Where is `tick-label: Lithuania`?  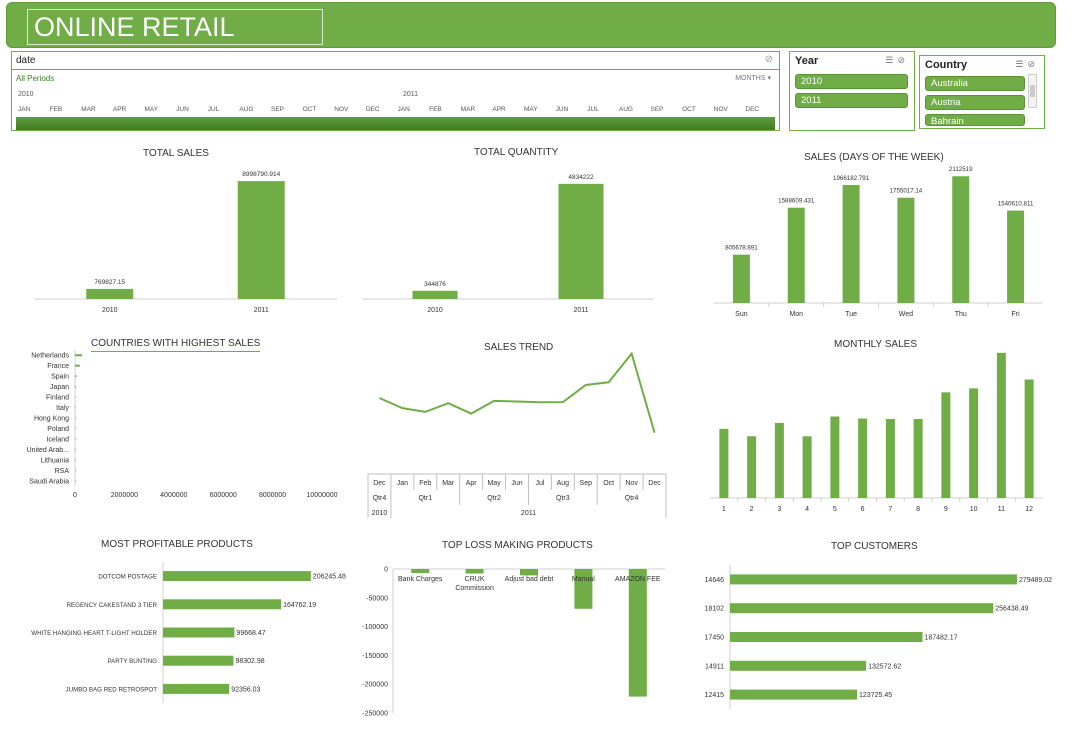
tick-label: Lithuania is located at coordinates (55, 460).